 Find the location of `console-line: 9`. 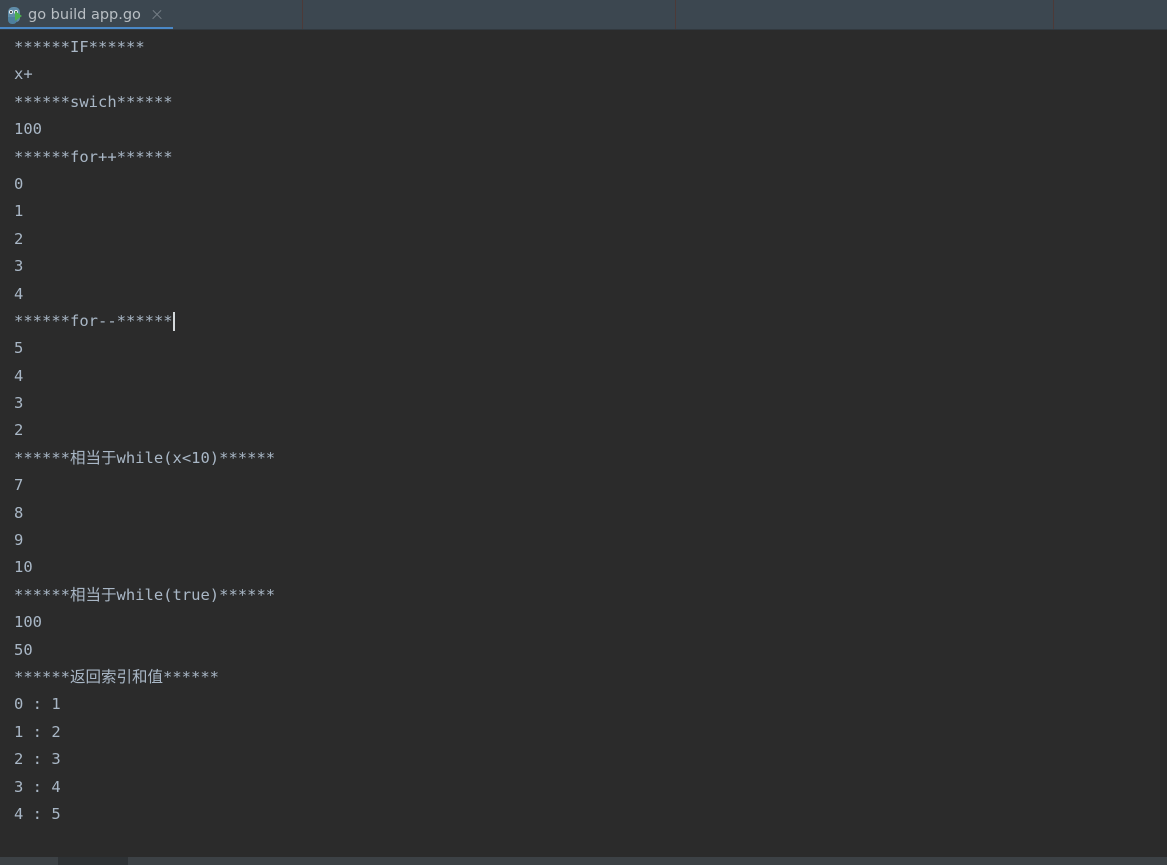

console-line: 9 is located at coordinates (19, 540).